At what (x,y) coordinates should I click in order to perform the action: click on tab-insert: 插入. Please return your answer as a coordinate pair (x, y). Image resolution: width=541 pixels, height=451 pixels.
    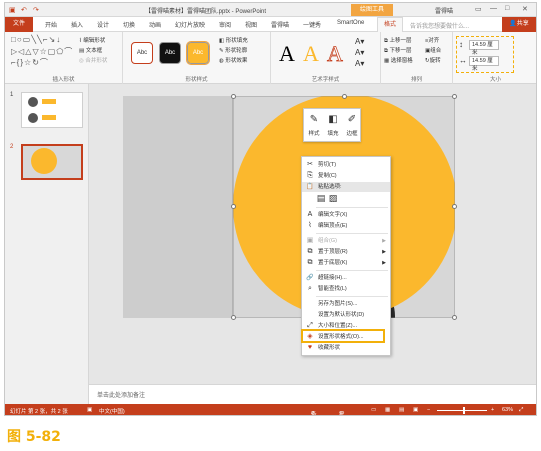
    Looking at the image, I should click on (77, 24).